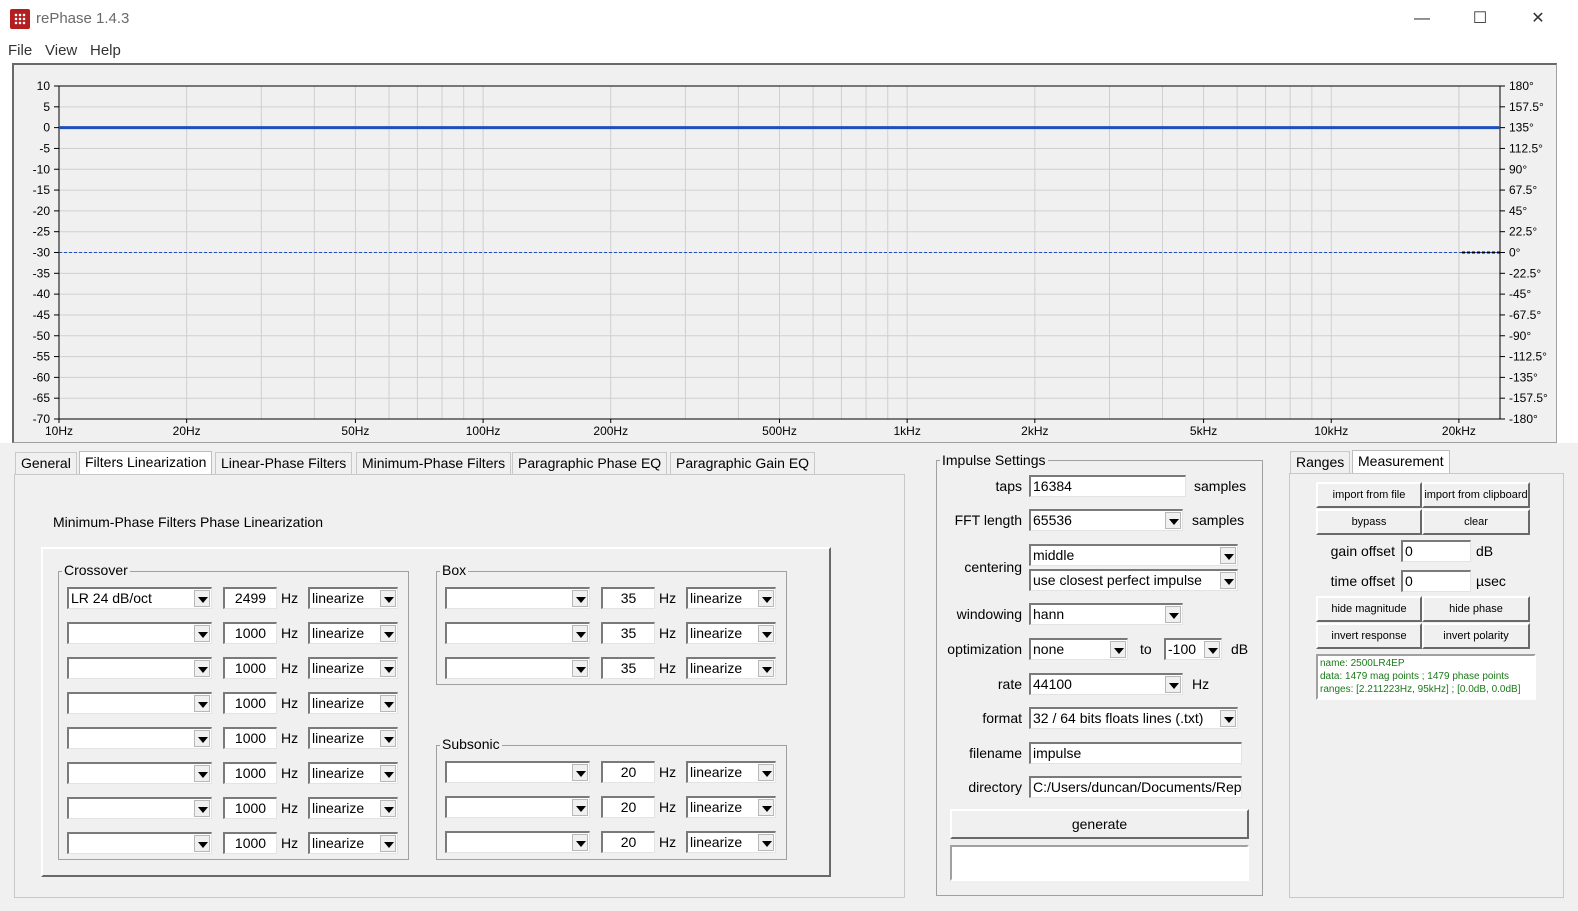  Describe the element at coordinates (743, 463) in the screenshot. I see `tab-paragraphic-gain-eq: Paragraphic Gain EQ` at that location.